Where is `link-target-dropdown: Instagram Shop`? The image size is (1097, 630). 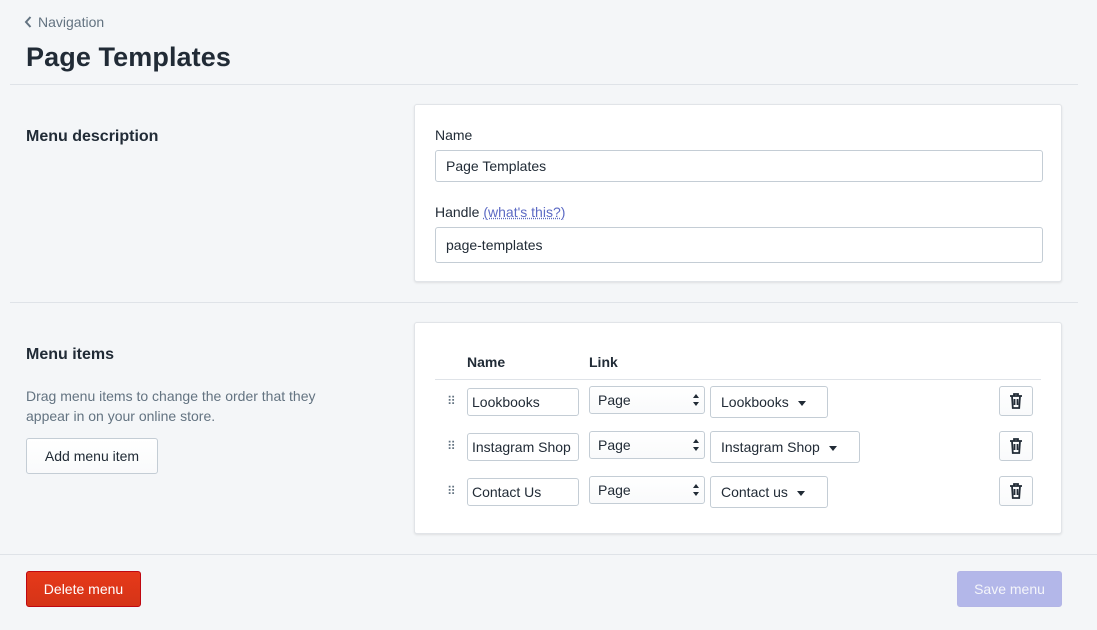
link-target-dropdown: Instagram Shop is located at coordinates (785, 447).